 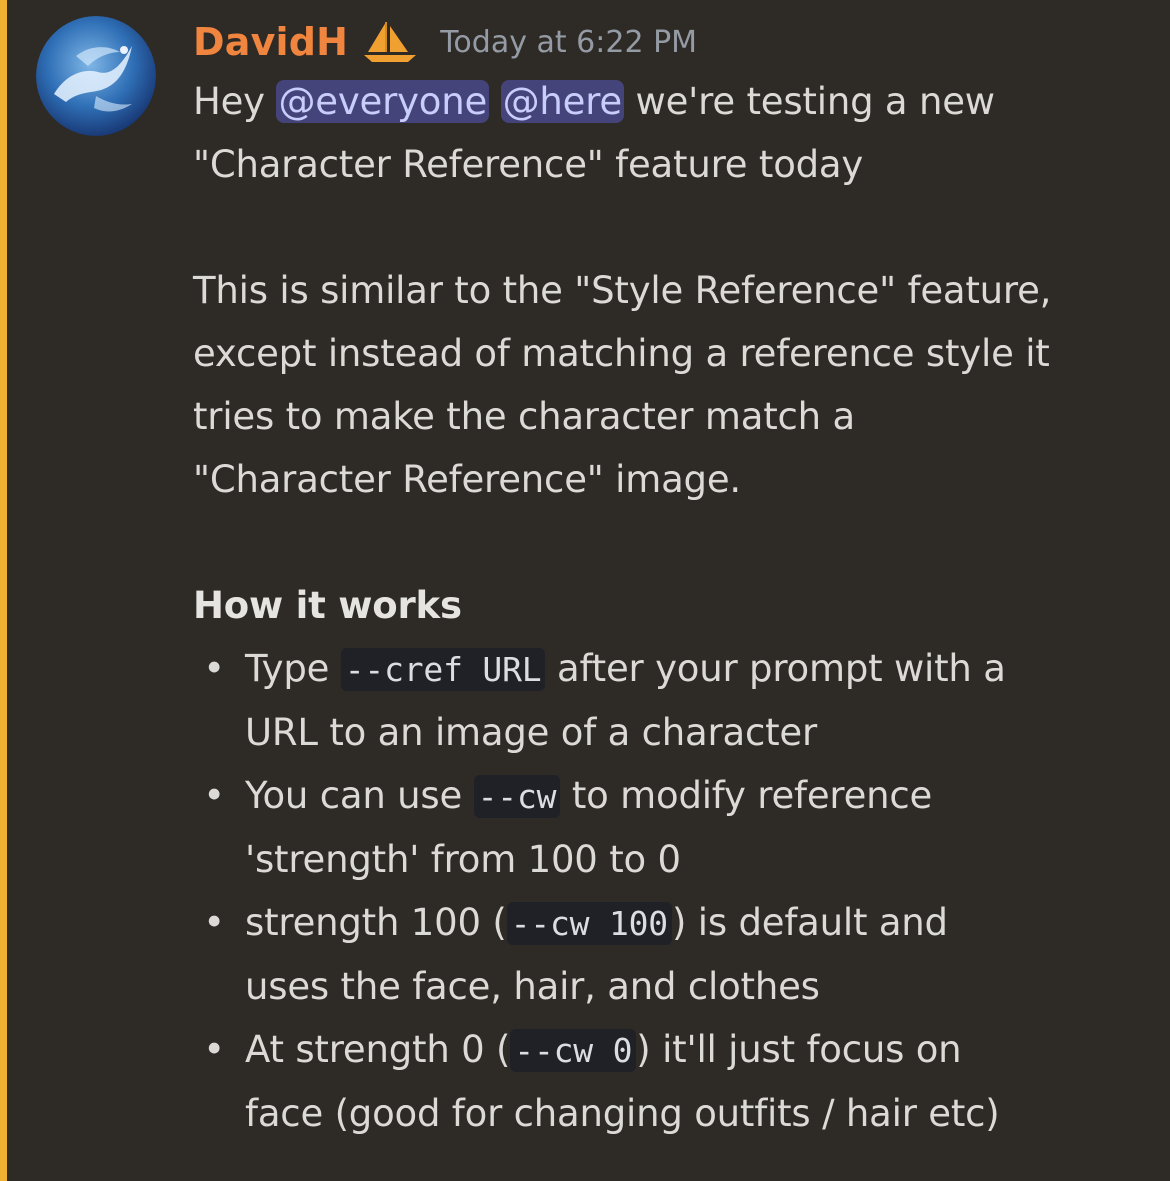 I want to click on username: DavidH, so click(x=270, y=42).